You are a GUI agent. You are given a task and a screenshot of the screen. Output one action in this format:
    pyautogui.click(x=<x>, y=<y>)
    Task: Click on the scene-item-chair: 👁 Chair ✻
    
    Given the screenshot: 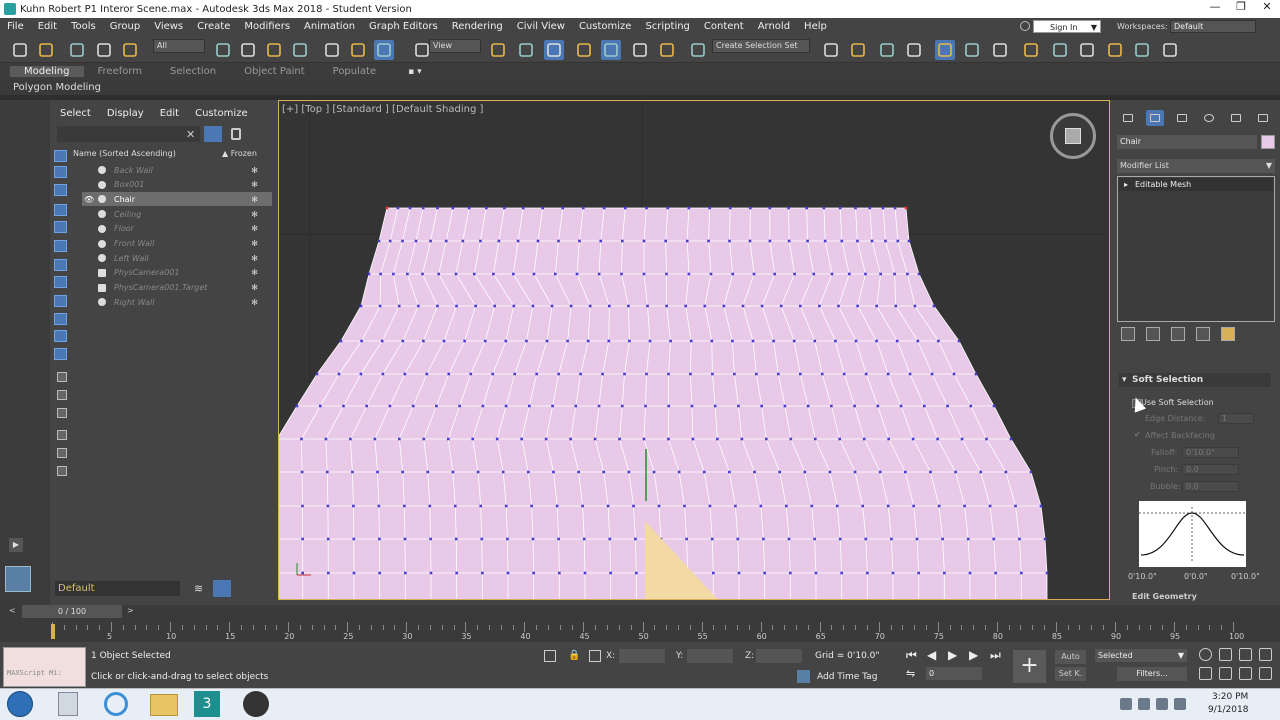 What is the action you would take?
    pyautogui.click(x=177, y=199)
    